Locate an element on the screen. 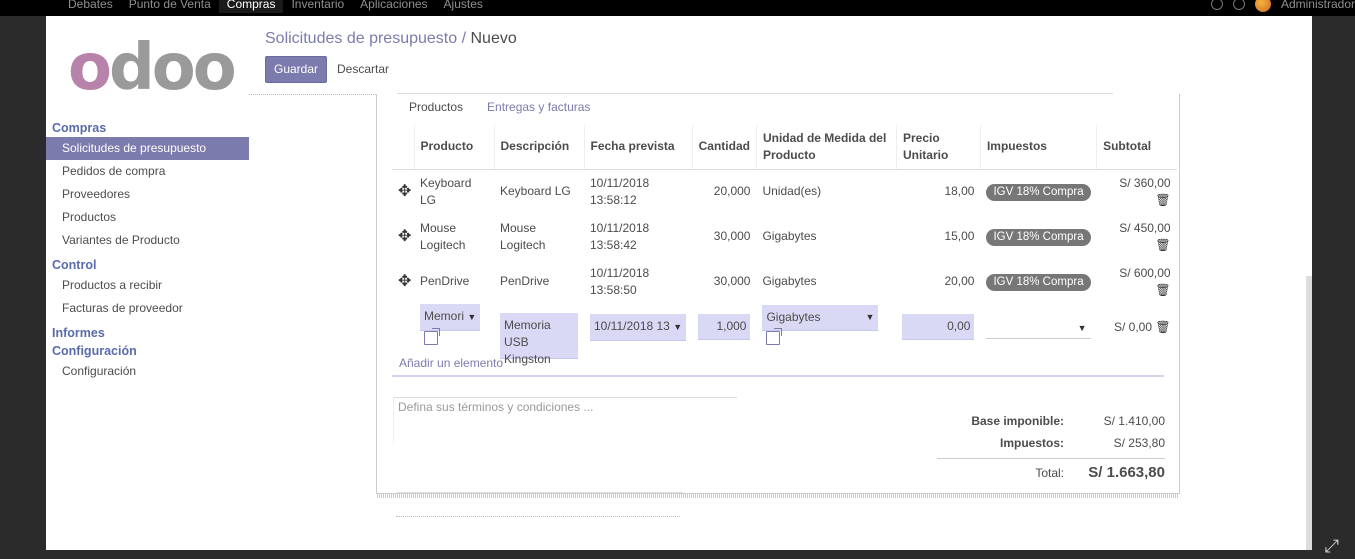  clock-icon is located at coordinates (1216, 5).